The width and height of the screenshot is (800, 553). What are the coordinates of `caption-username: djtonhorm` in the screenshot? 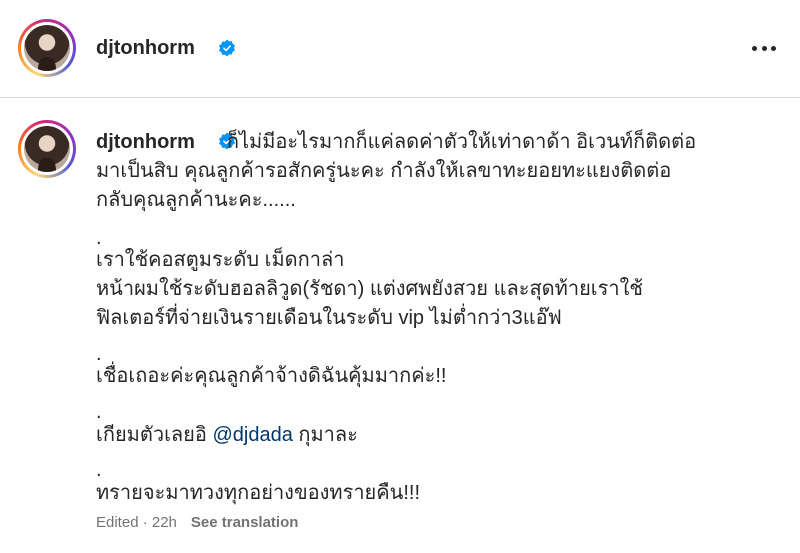 It's located at (145, 142).